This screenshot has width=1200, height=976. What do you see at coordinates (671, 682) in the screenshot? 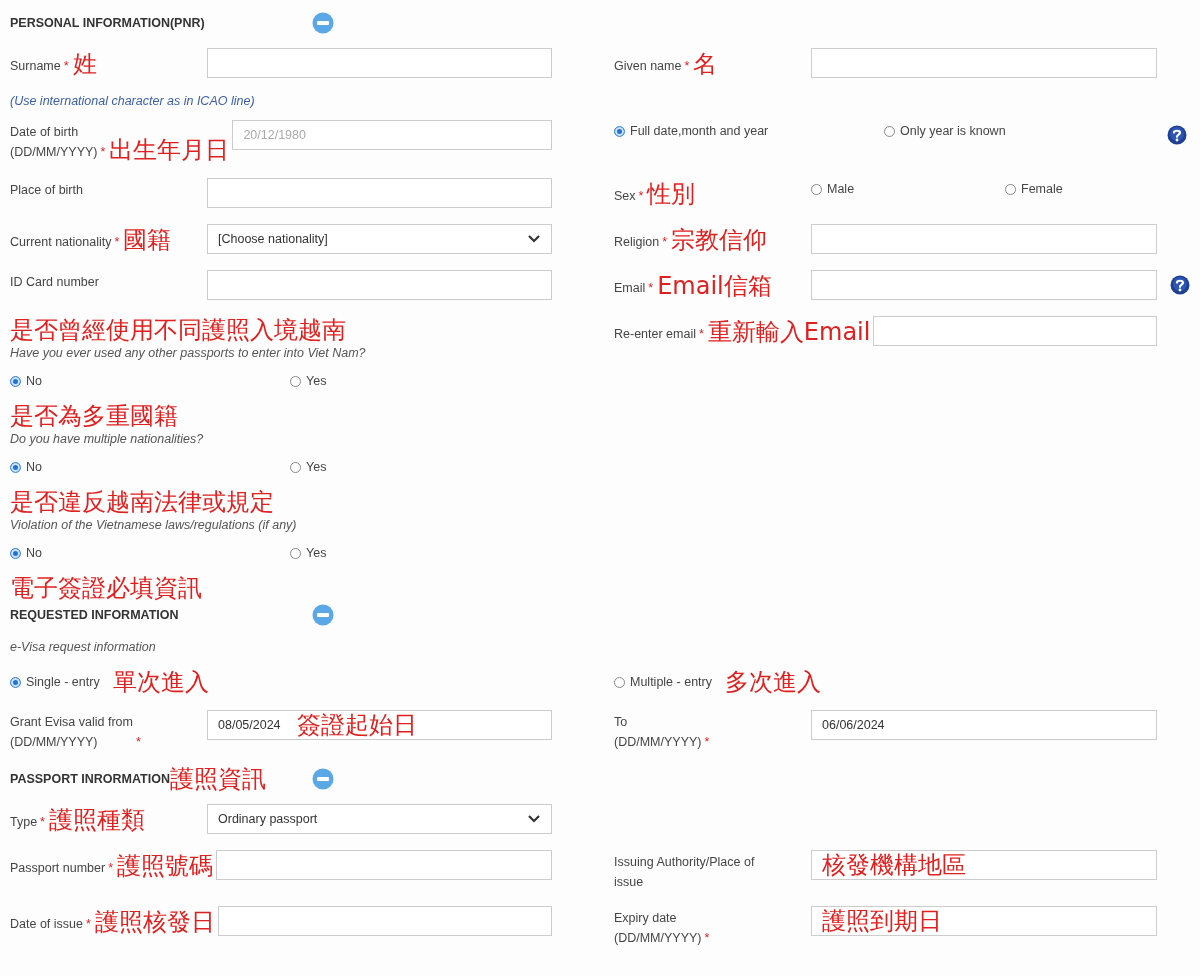
I see `radio-label: Multiple - entry` at bounding box center [671, 682].